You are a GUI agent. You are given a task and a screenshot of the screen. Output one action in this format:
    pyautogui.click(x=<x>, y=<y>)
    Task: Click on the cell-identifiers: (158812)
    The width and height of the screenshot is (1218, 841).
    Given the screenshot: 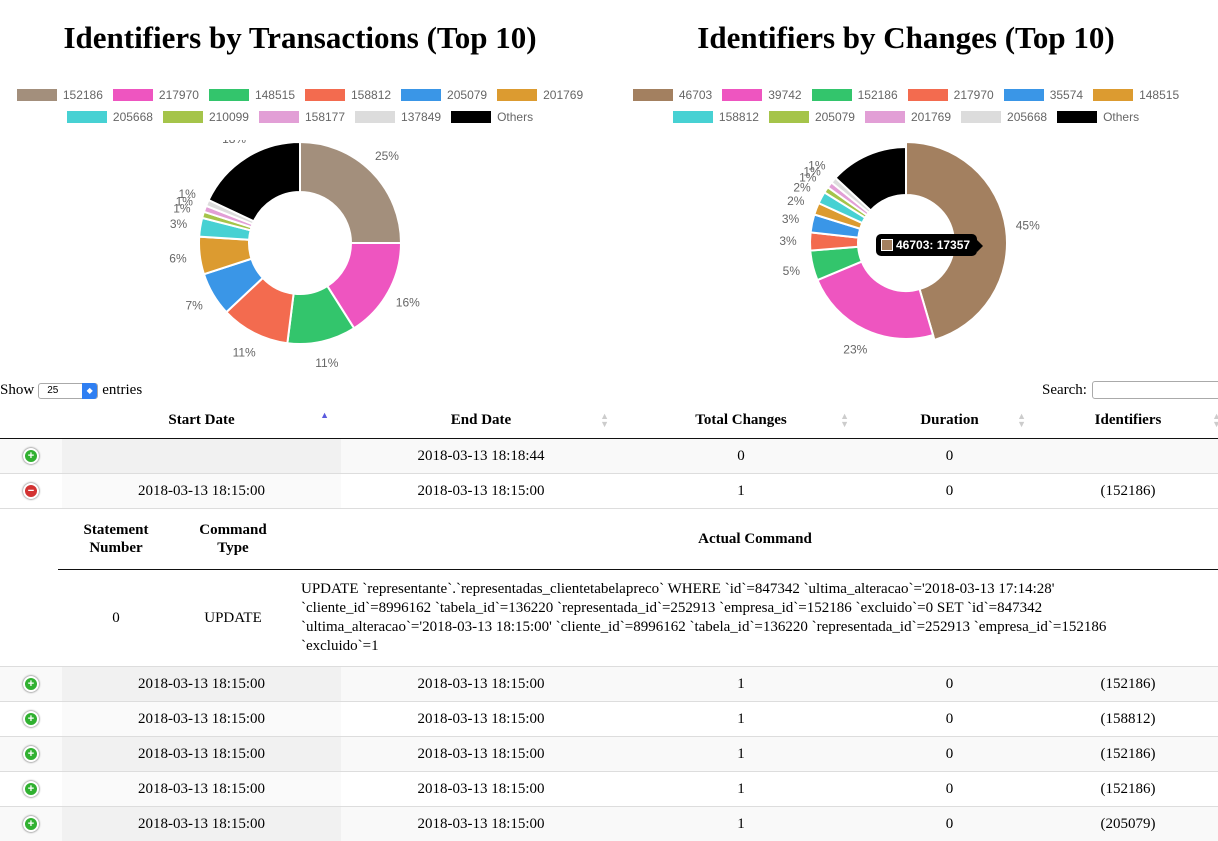 What is the action you would take?
    pyautogui.click(x=1128, y=719)
    